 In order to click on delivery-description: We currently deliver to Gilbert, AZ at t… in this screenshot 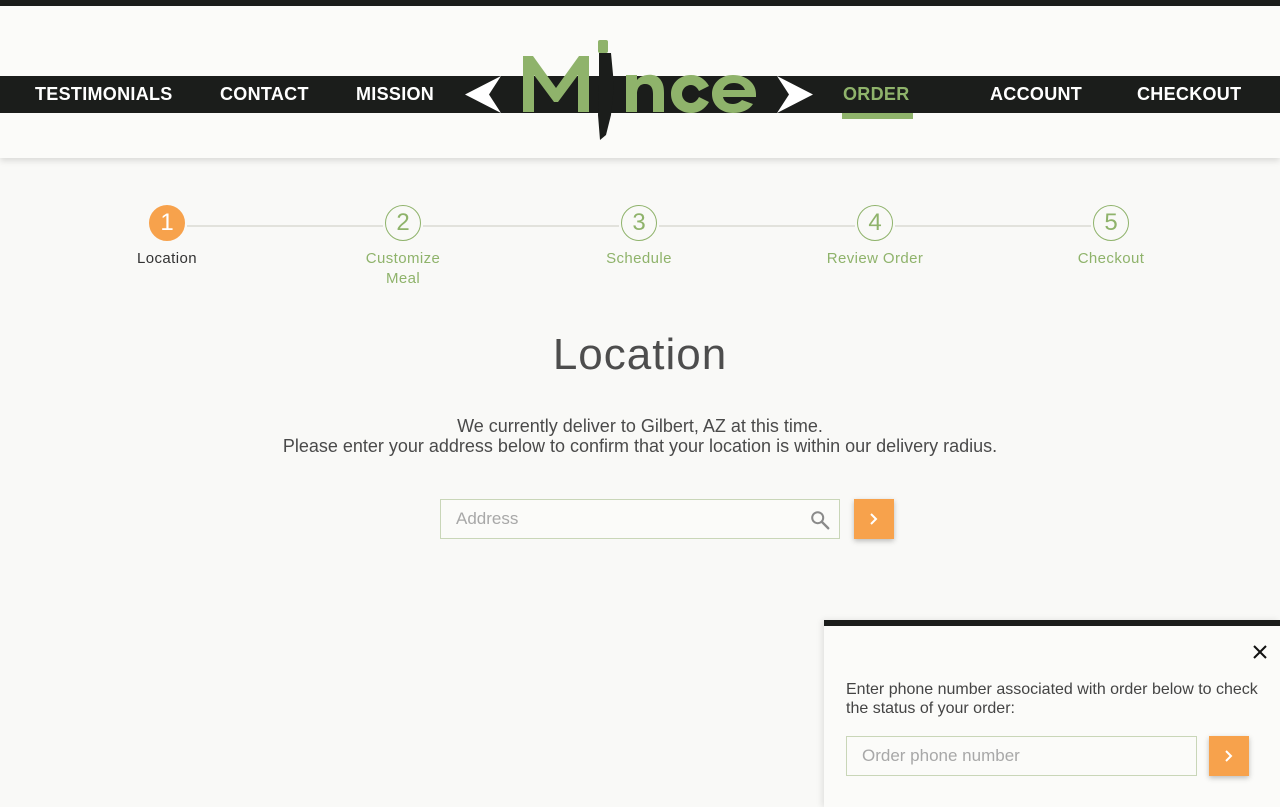, I will do `click(640, 436)`.